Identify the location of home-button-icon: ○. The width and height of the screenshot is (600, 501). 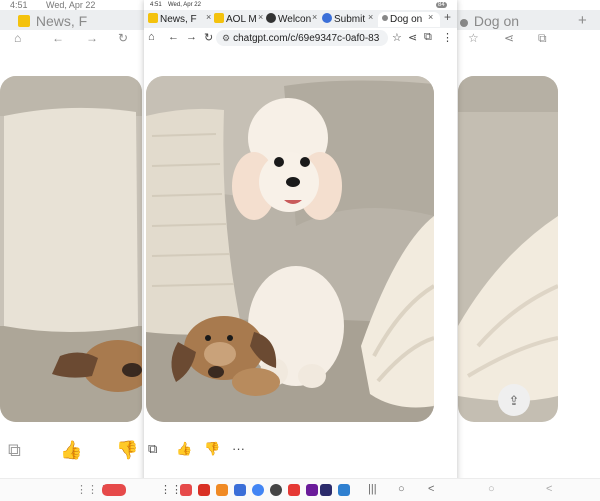
(401, 489).